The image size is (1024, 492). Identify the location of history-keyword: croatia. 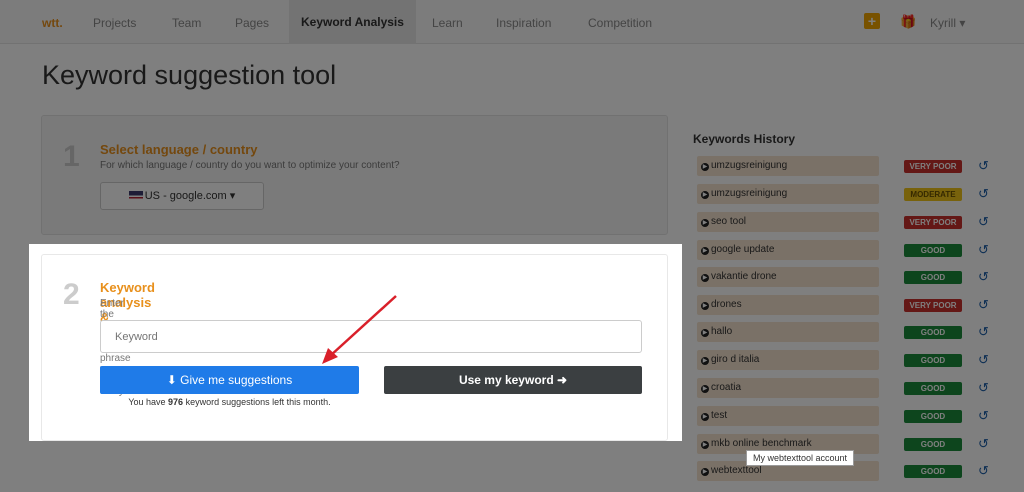
(726, 387).